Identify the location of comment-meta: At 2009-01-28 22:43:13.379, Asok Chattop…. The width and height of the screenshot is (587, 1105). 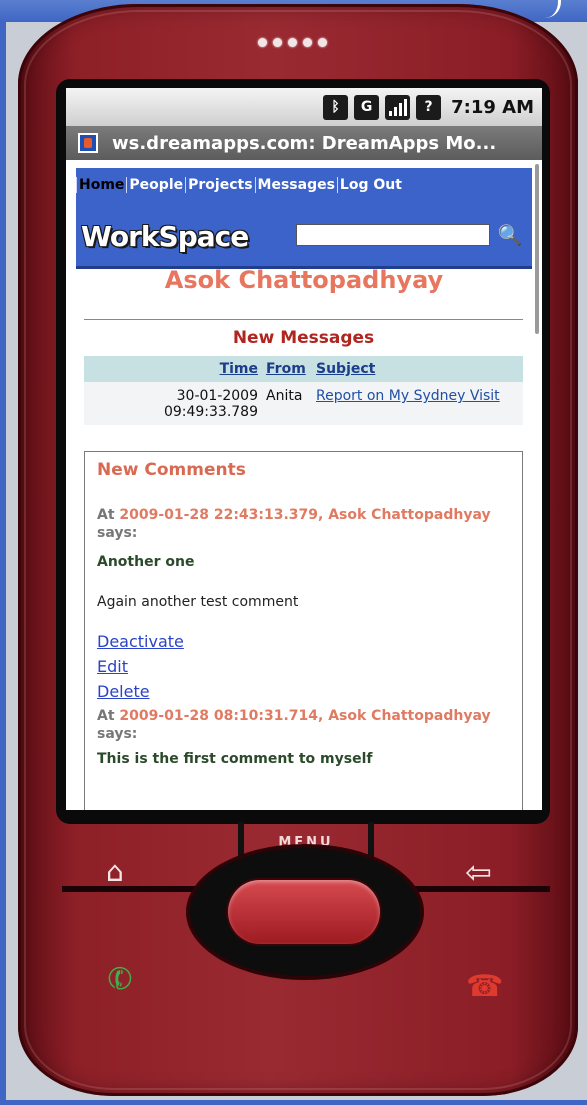
(303, 524).